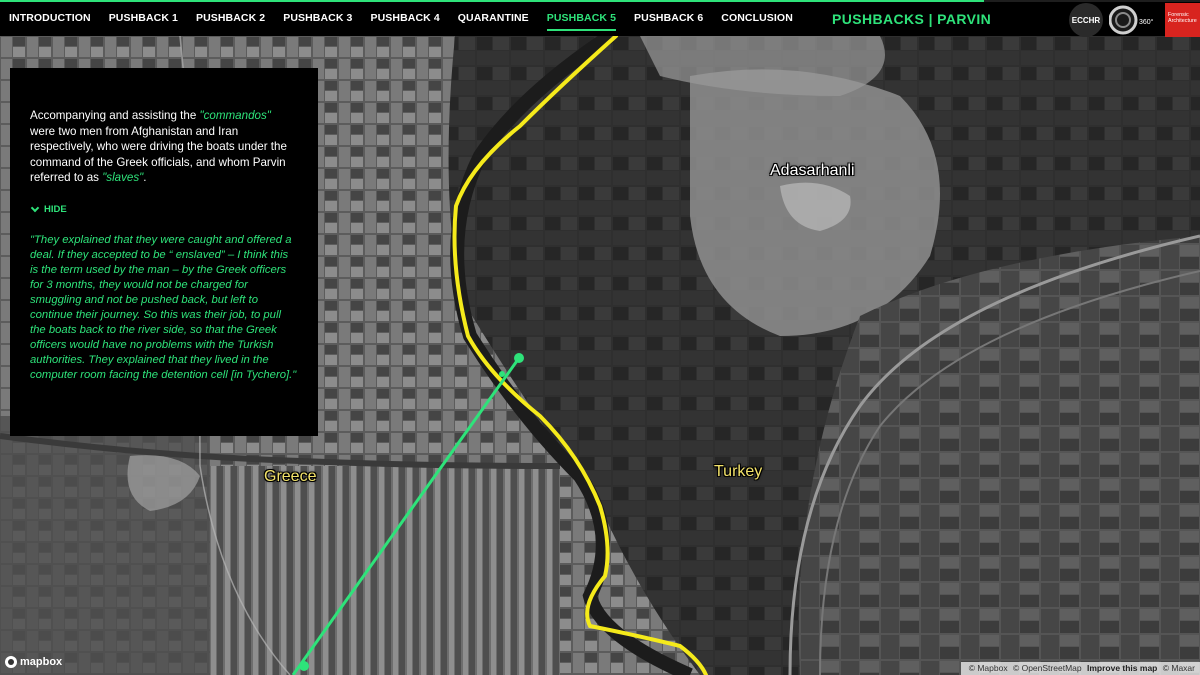 This screenshot has height=675, width=1200. Describe the element at coordinates (738, 471) in the screenshot. I see `map-label-turkey: Turkey` at that location.